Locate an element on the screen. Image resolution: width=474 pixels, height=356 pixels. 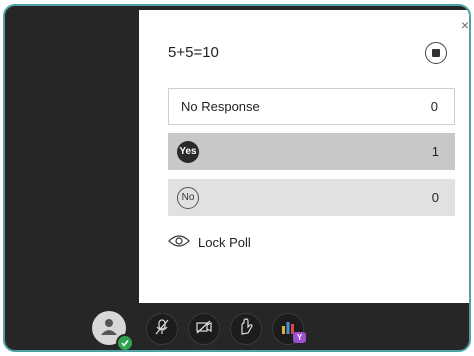
raise-hand-icon is located at coordinates (246, 329).